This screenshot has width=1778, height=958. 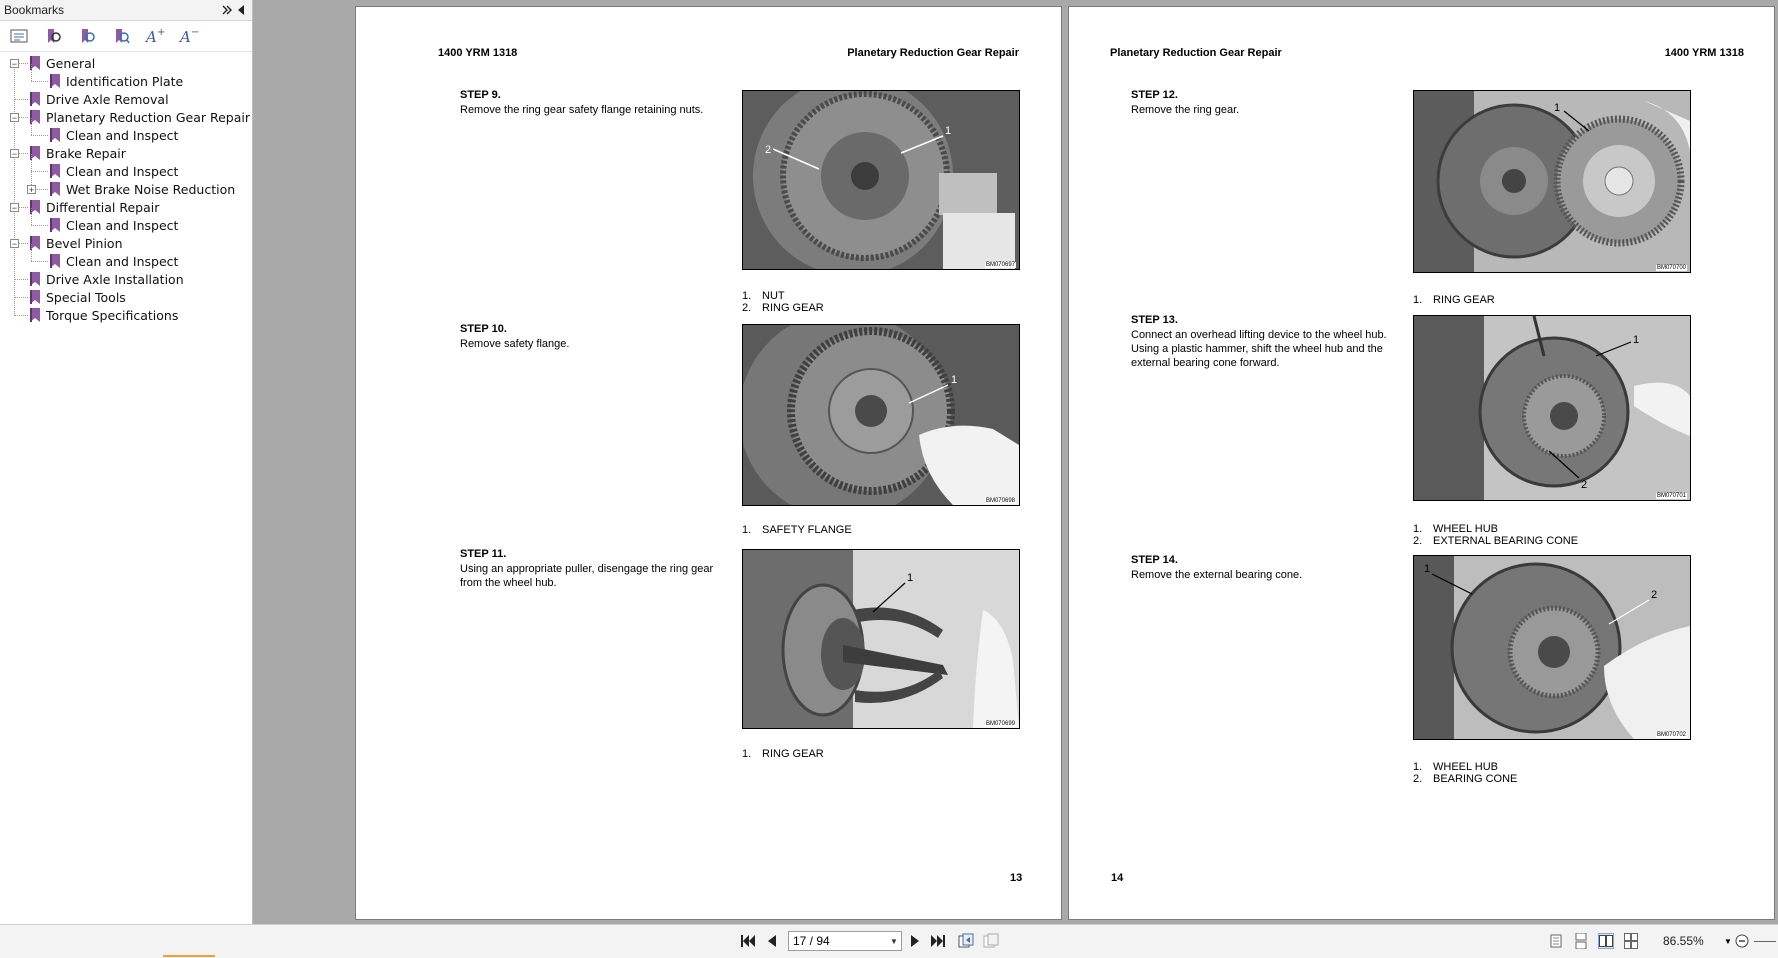 I want to click on previous-page-icon, so click(x=772, y=941).